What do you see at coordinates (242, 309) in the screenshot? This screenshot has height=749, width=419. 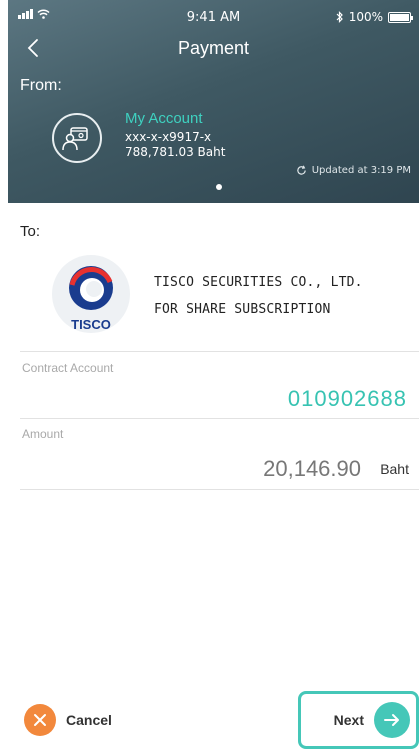 I see `payee-description: FOR SHARE SUBSCRIPTION` at bounding box center [242, 309].